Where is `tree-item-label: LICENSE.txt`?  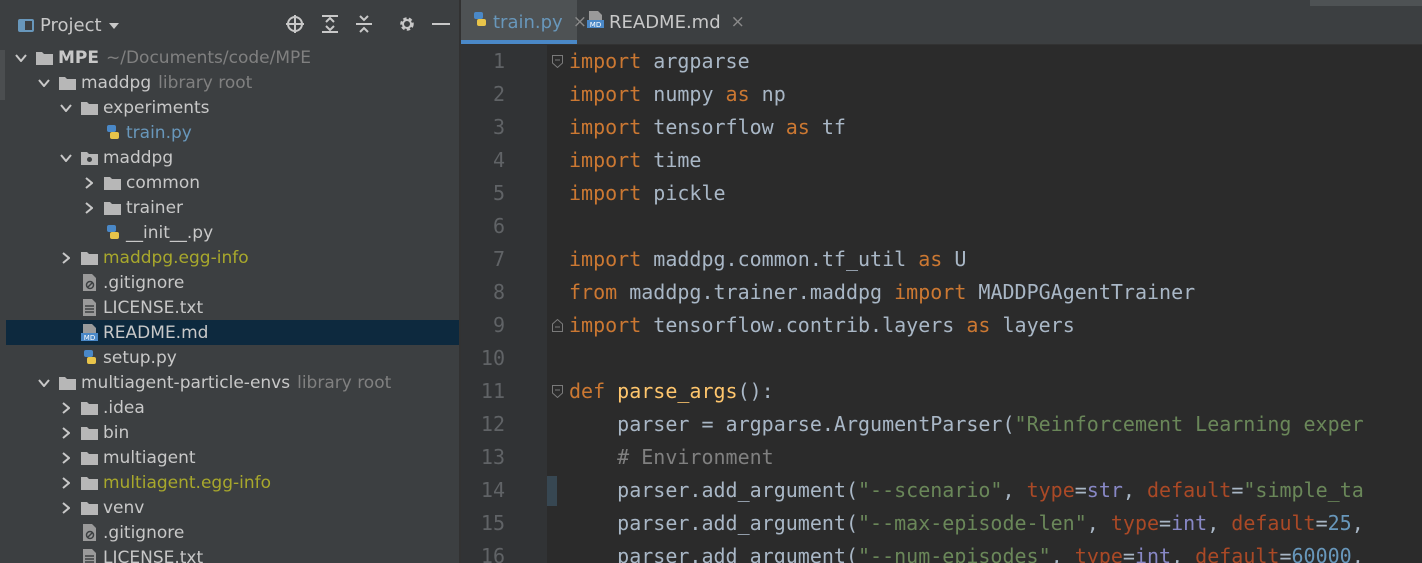 tree-item-label: LICENSE.txt is located at coordinates (153, 307).